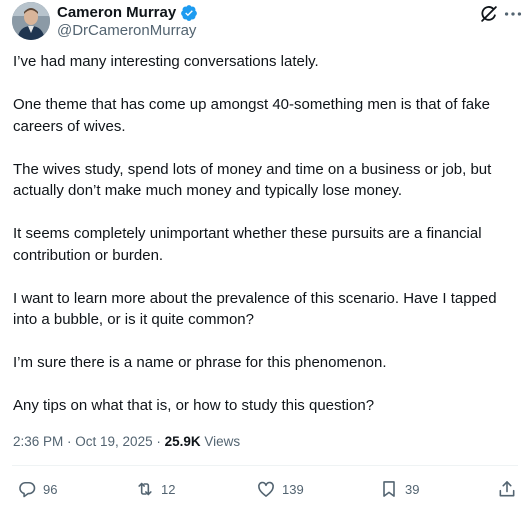  I want to click on share-button, so click(507, 489).